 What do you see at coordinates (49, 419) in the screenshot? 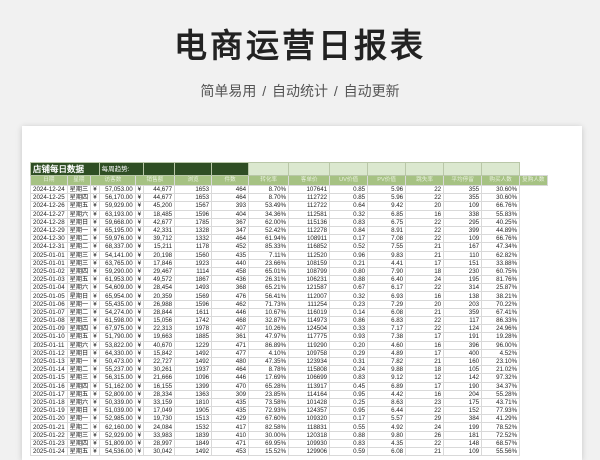
I see `table-cell: 2025-01-20` at bounding box center [49, 419].